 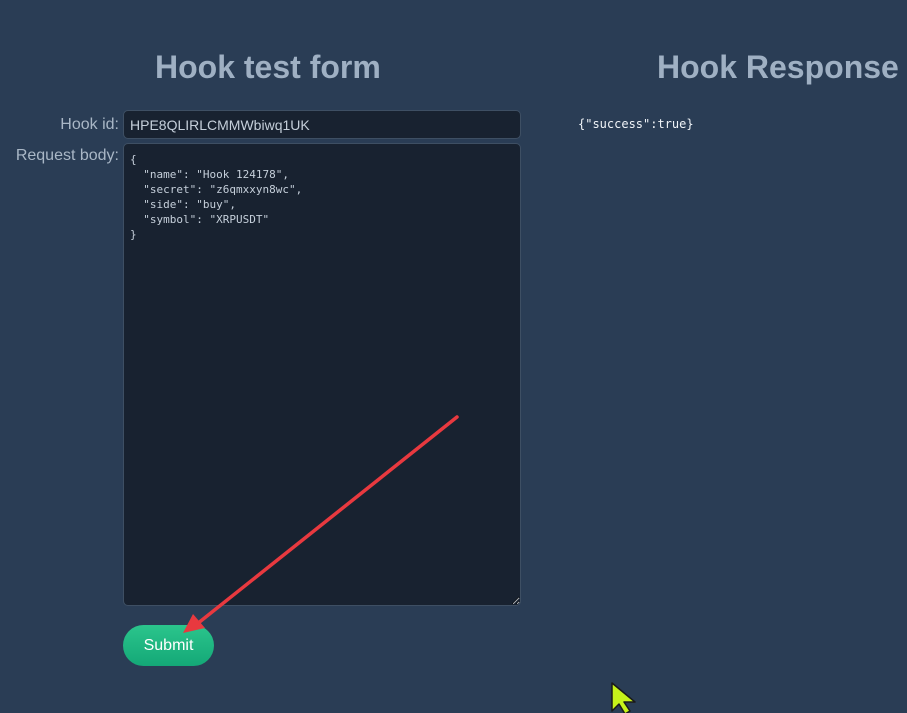 What do you see at coordinates (322, 124) in the screenshot?
I see `hook-id-input` at bounding box center [322, 124].